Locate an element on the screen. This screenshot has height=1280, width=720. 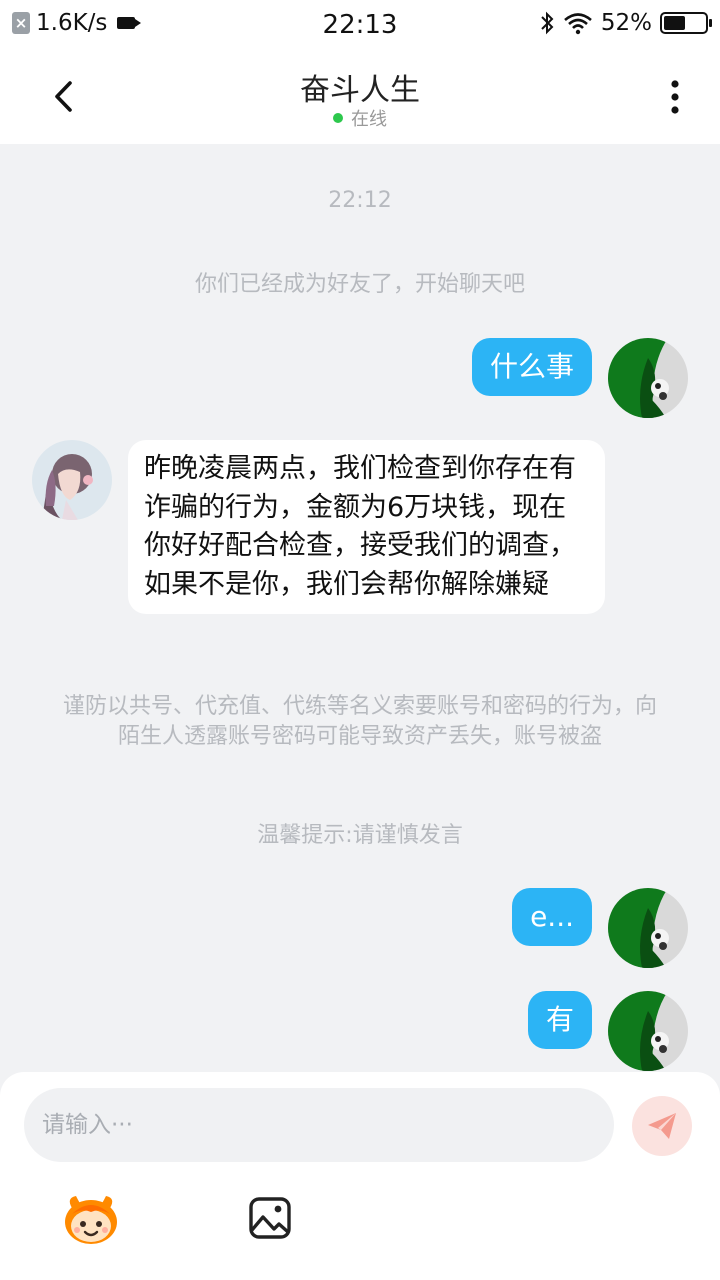
send-button is located at coordinates (662, 1126).